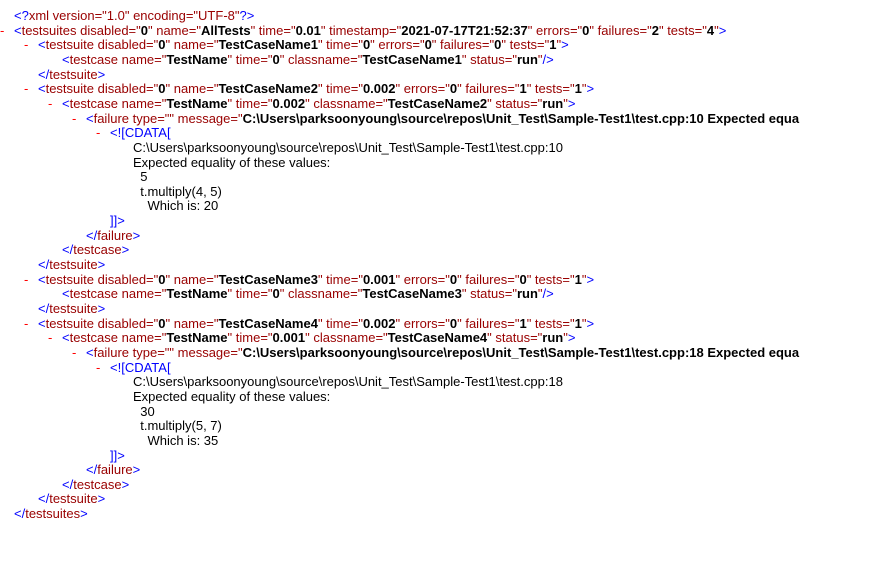  I want to click on markup-punctuation: ]]>, so click(117, 221).